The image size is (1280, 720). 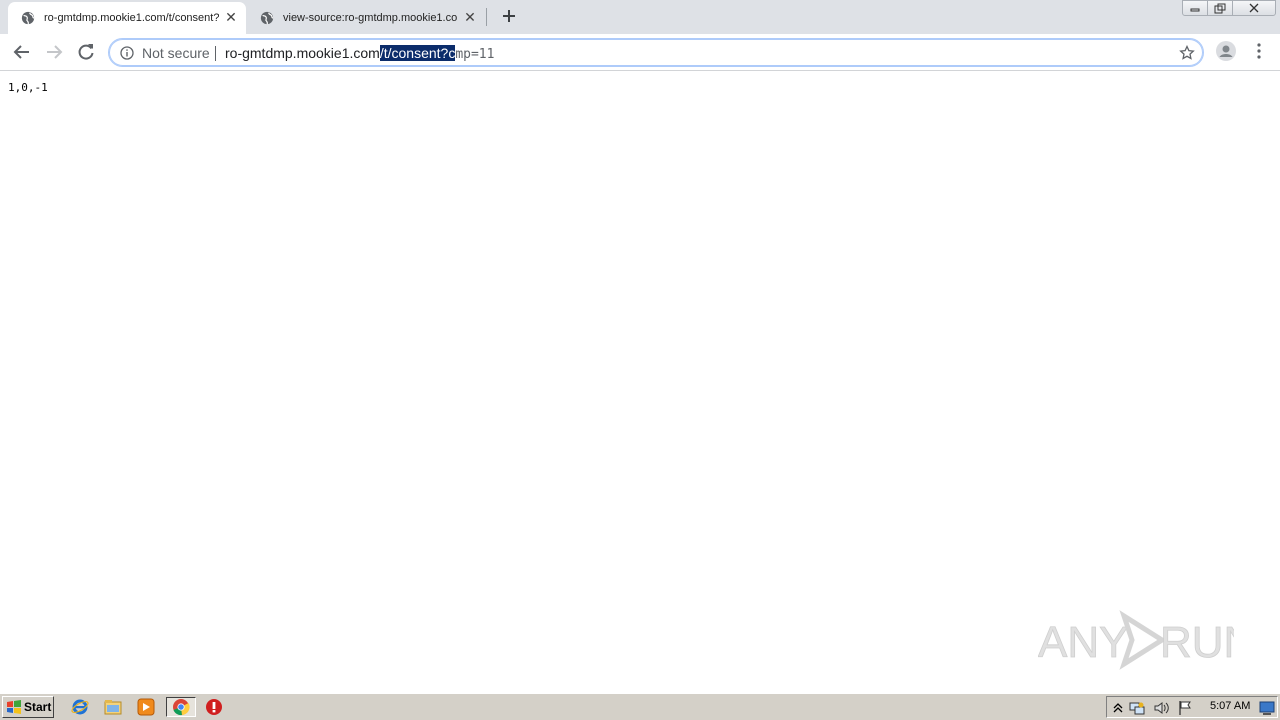 I want to click on explorer-icon, so click(x=113, y=707).